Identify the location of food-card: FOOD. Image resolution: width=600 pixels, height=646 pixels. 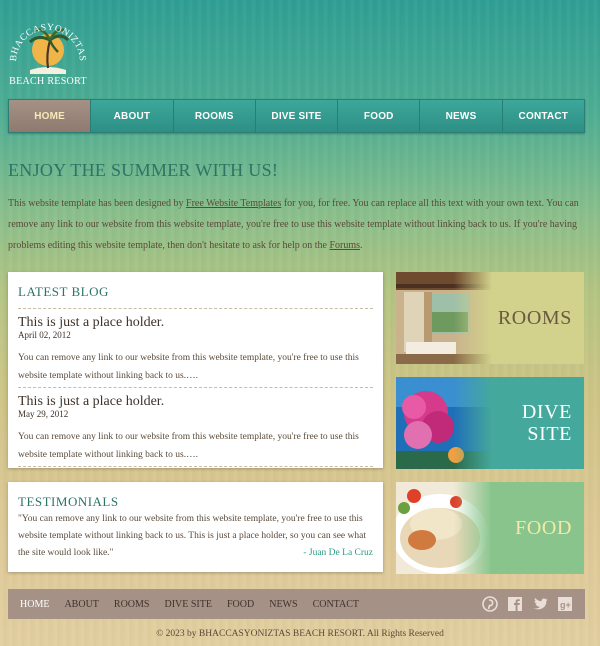
(490, 528).